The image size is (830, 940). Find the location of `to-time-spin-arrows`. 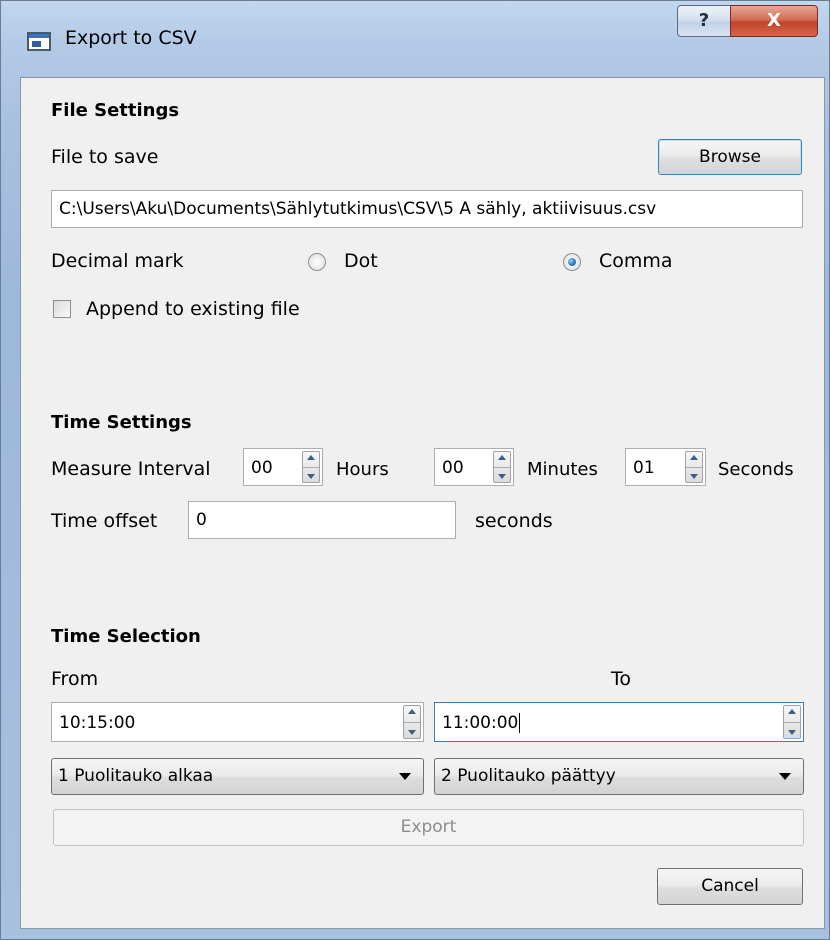

to-time-spin-arrows is located at coordinates (792, 722).